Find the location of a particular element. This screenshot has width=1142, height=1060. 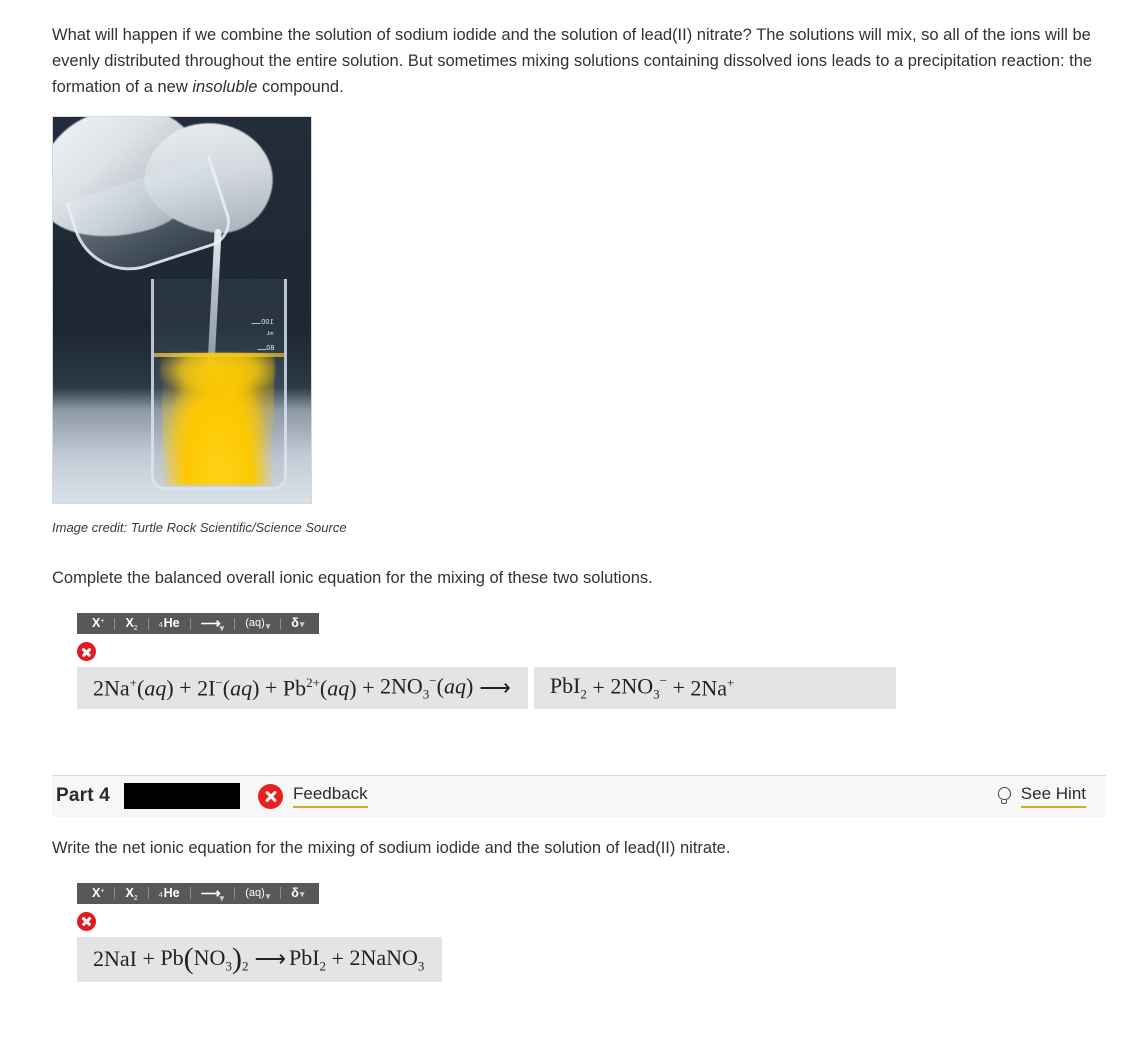

answer-term-no3: 2NO3− is located at coordinates (638, 687).